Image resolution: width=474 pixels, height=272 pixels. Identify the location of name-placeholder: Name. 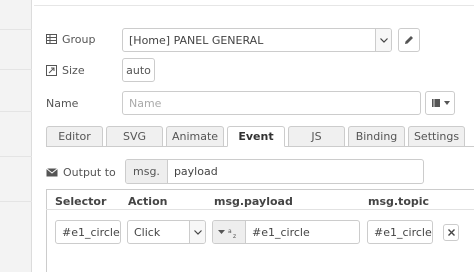
(145, 103).